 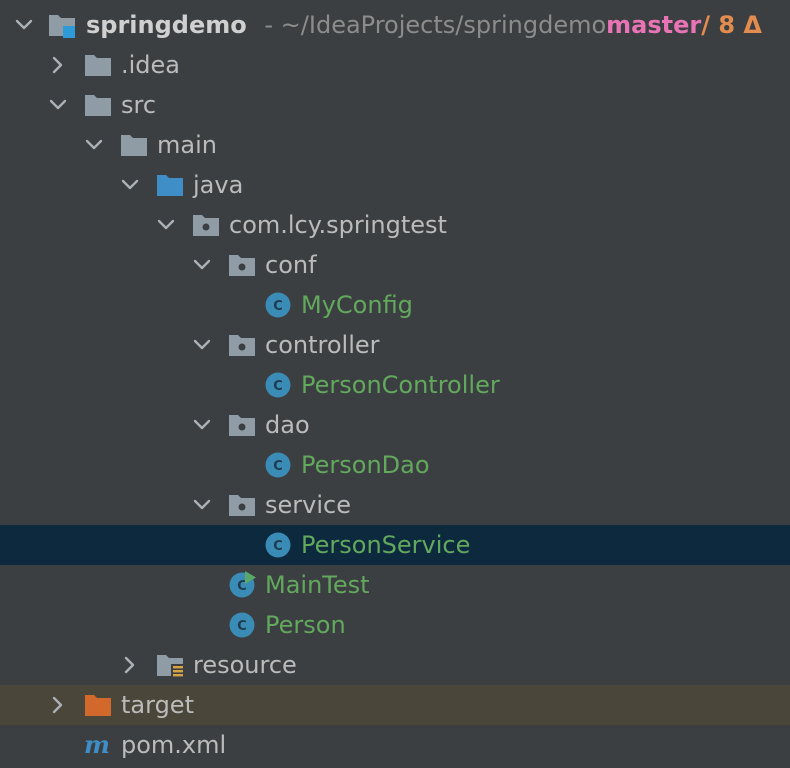 I want to click on tree-row-pom: m pom.xml, so click(x=395, y=745).